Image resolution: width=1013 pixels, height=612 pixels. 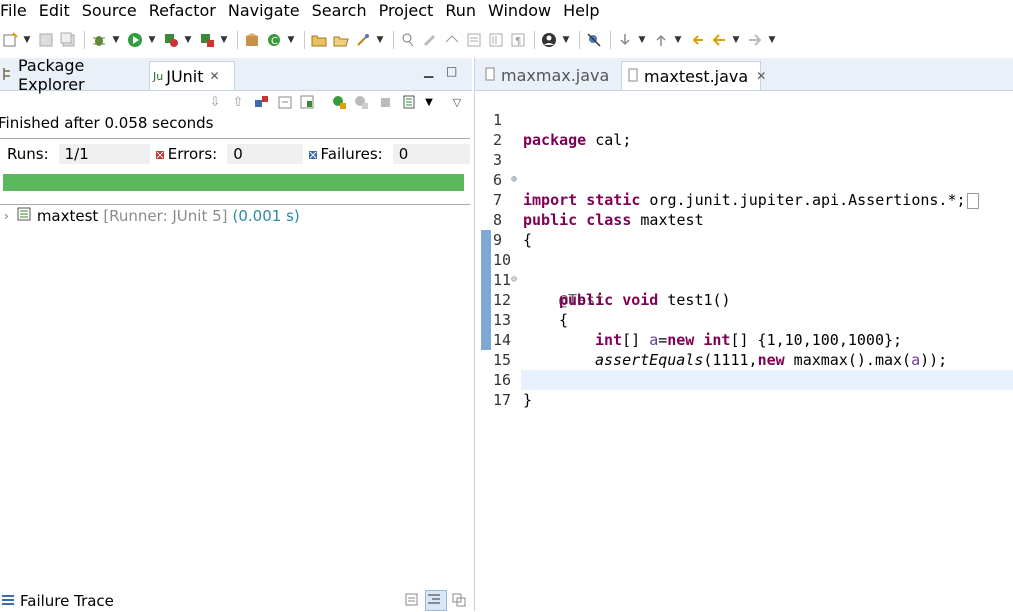 What do you see at coordinates (549, 40) in the screenshot?
I see `pin-icon` at bounding box center [549, 40].